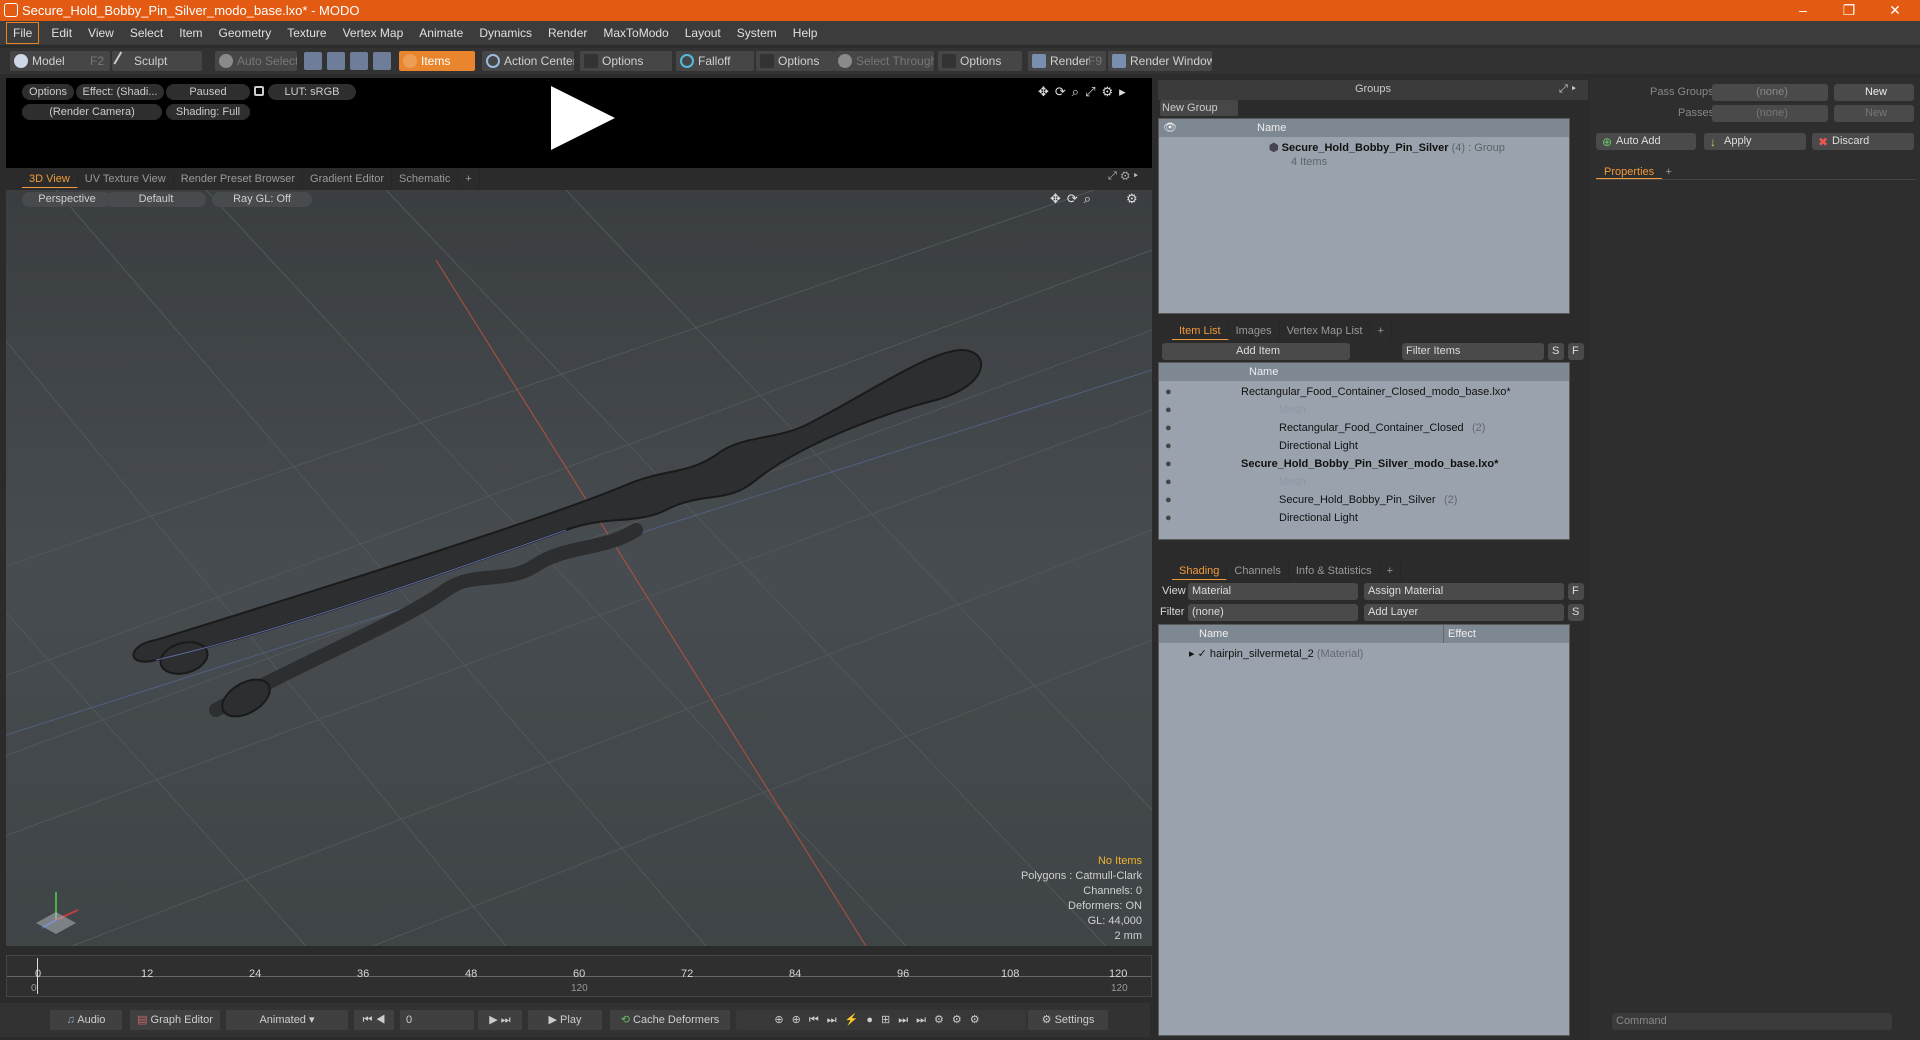  What do you see at coordinates (425, 179) in the screenshot?
I see `tab-schematic: Schematic` at bounding box center [425, 179].